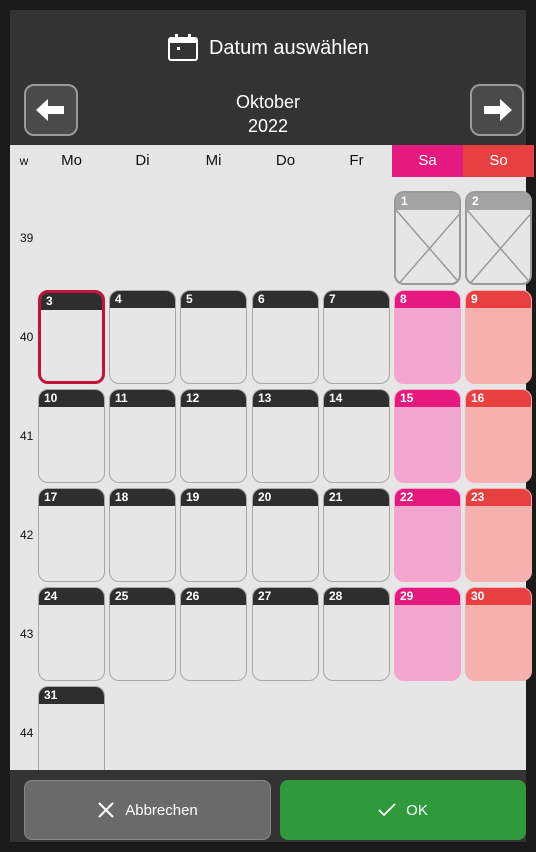 Image resolution: width=536 pixels, height=852 pixels. Describe the element at coordinates (213, 497) in the screenshot. I see `day-number: 19` at that location.